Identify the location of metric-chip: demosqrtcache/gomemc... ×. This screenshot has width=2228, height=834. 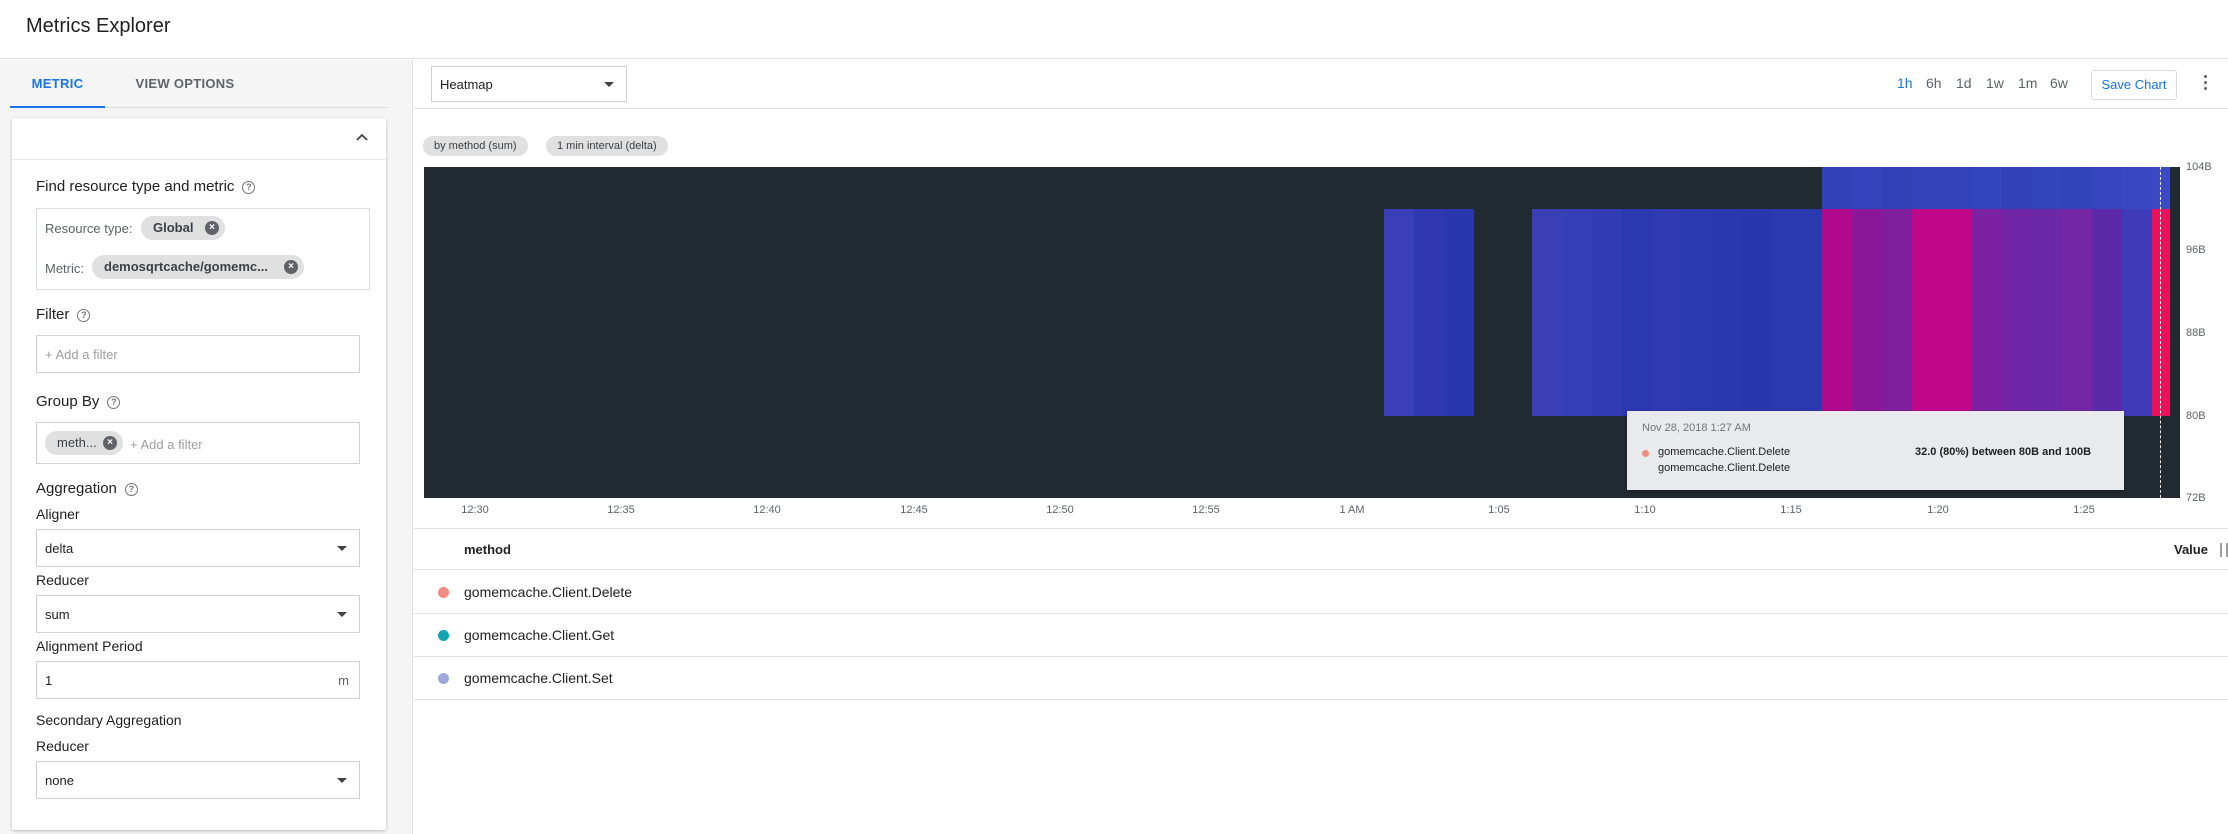
(198, 267).